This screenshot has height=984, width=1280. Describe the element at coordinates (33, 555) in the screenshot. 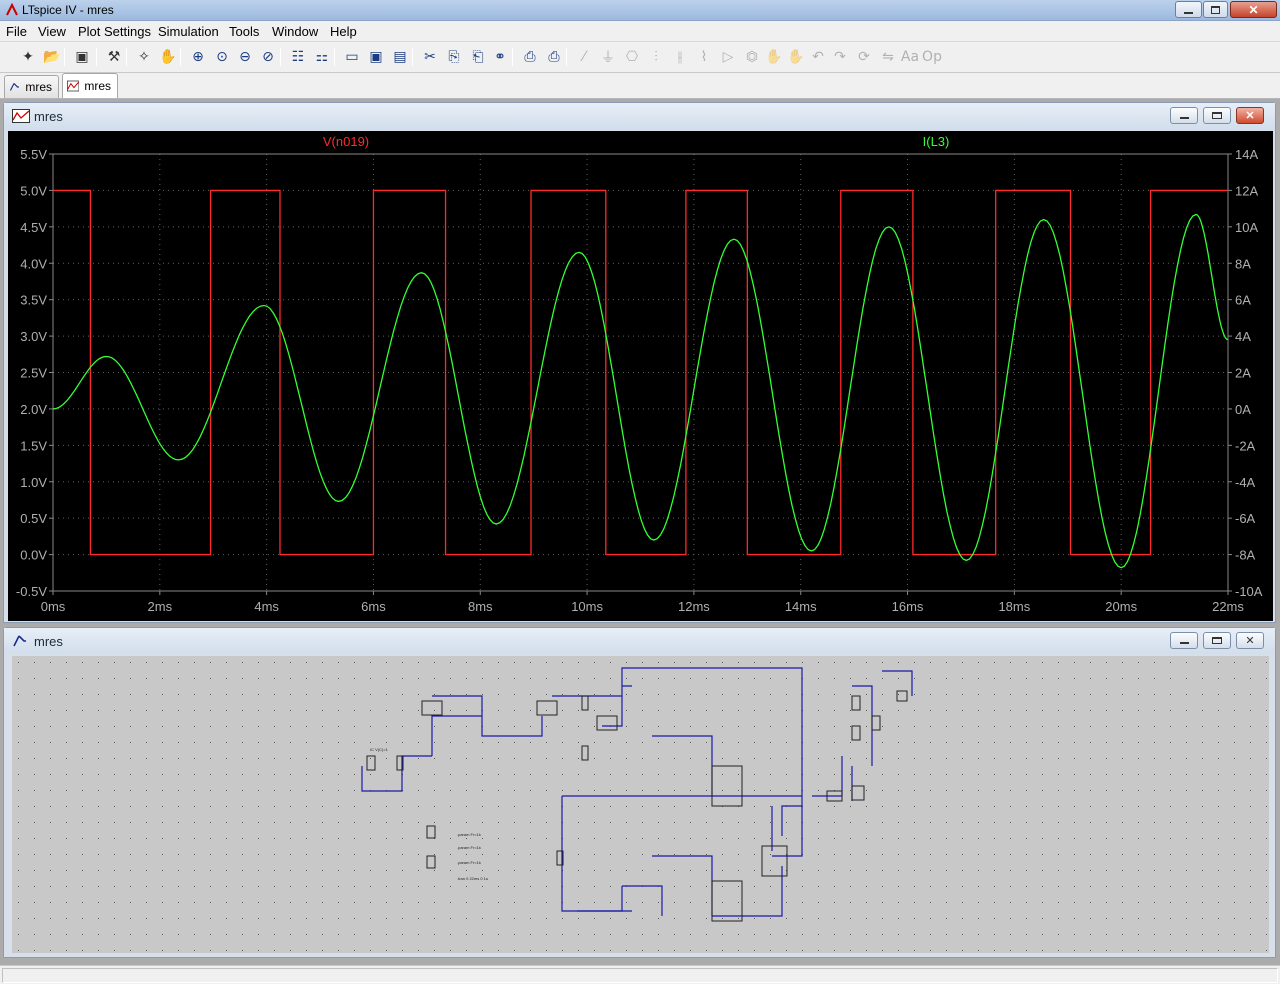

I see `y-left-tick-label: 0.0V` at that location.